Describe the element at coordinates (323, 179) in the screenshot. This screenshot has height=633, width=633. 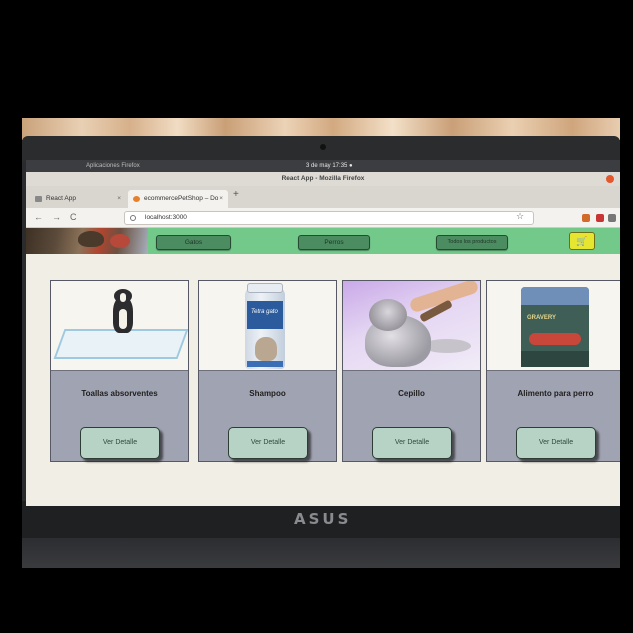
I see `window-title: React App - Mozilla Firefox` at that location.